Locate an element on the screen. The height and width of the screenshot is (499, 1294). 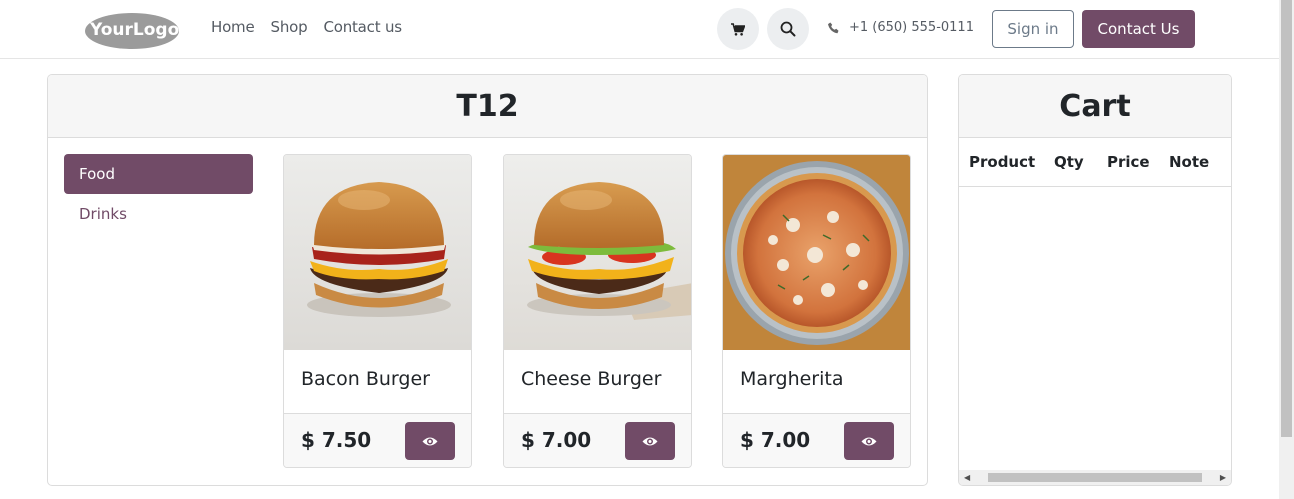
cart-button is located at coordinates (738, 29).